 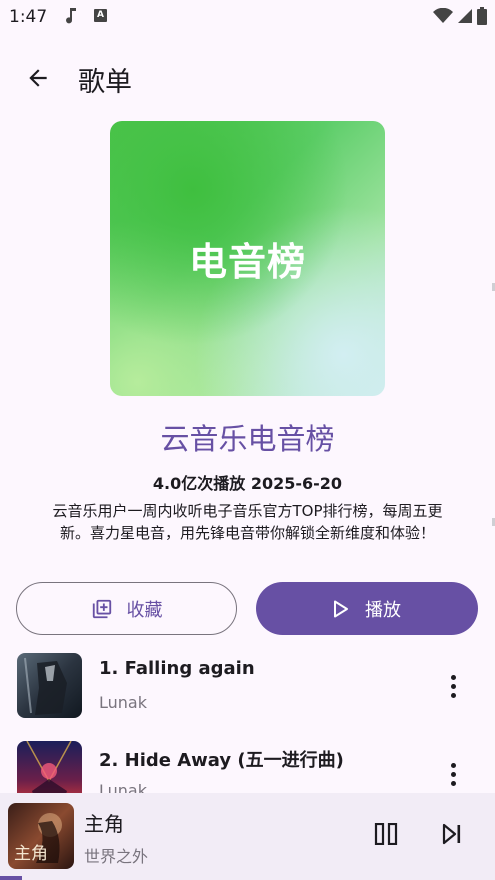 I want to click on back-arrow-icon, so click(x=38, y=78).